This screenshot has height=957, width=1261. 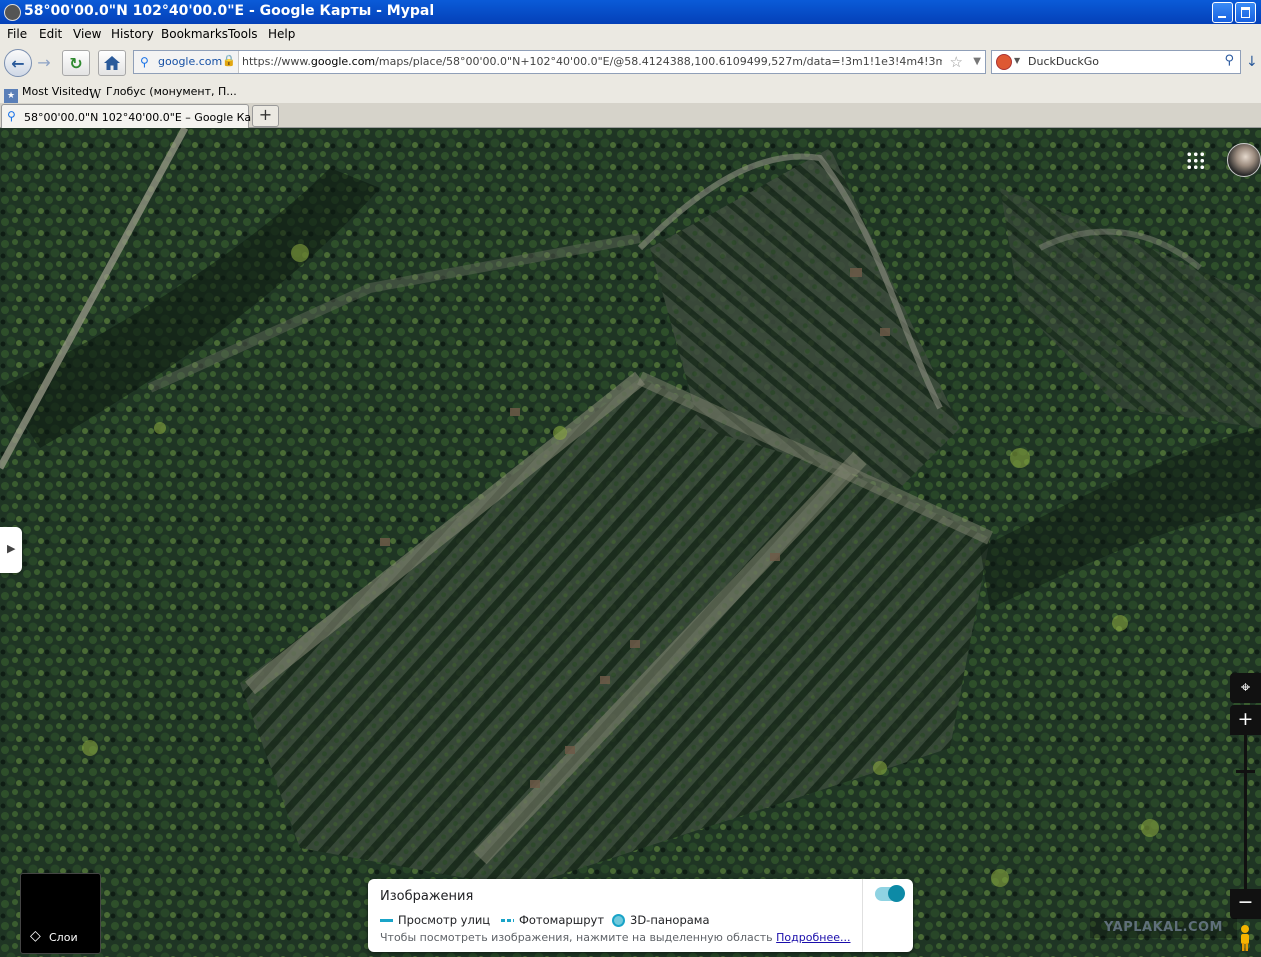 I want to click on menu-history: History, so click(x=132, y=34).